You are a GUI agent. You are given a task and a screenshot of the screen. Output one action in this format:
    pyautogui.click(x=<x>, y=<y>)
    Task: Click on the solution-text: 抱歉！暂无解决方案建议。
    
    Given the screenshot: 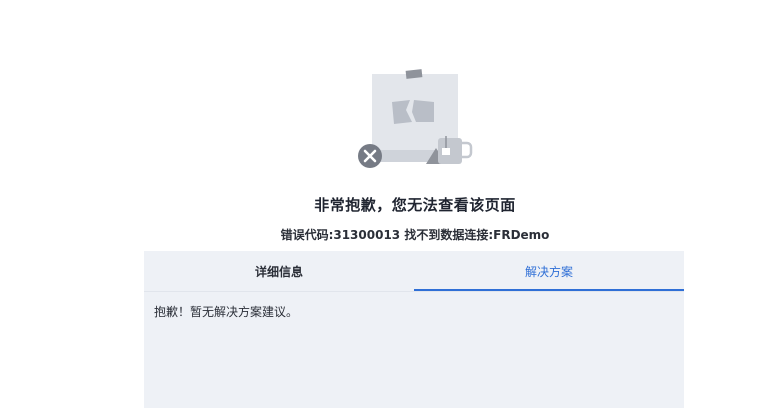 What is the action you would take?
    pyautogui.click(x=226, y=312)
    